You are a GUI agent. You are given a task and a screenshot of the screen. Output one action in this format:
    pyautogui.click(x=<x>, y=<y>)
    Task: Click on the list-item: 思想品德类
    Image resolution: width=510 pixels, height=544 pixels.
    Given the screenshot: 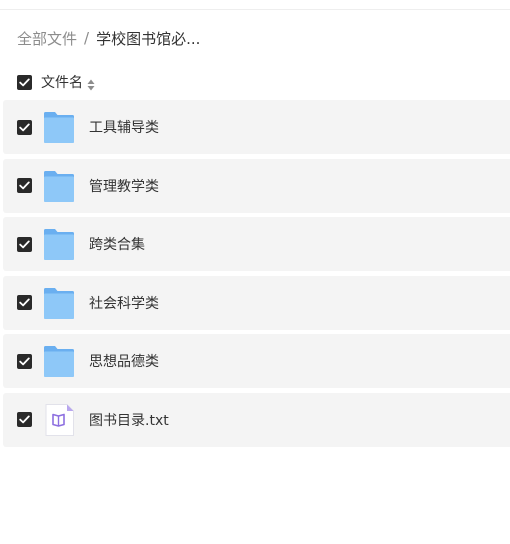 What is the action you would take?
    pyautogui.click(x=256, y=361)
    